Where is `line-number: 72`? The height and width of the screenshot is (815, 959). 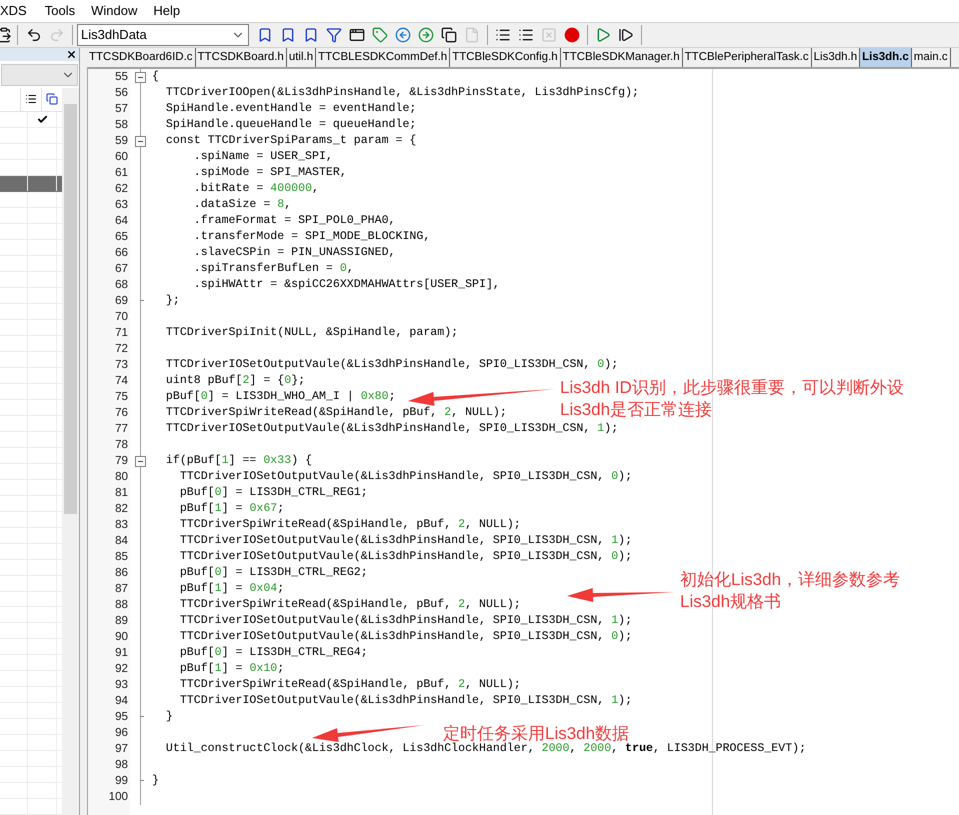 line-number: 72 is located at coordinates (121, 349).